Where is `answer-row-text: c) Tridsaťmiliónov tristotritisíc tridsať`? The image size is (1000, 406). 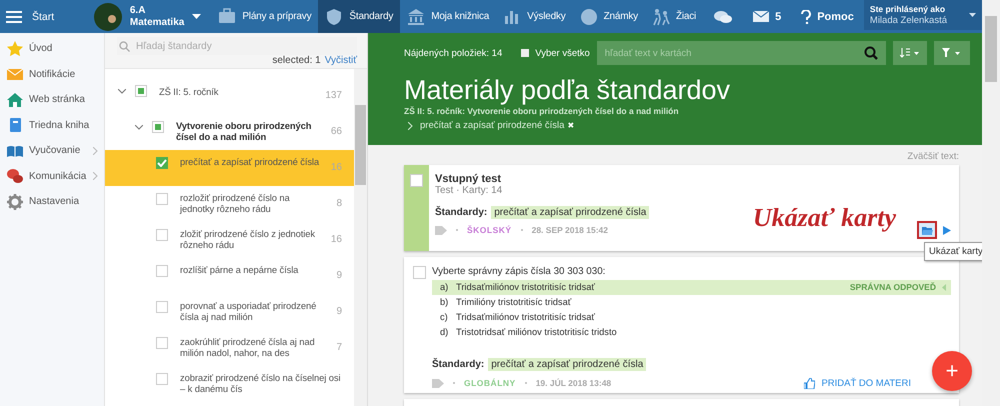
answer-row-text: c) Tridsaťmiliónov tristotritisíc tridsať is located at coordinates (517, 317).